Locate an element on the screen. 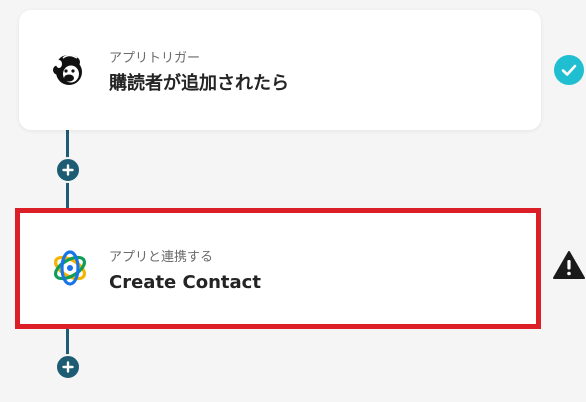  warning-icon is located at coordinates (569, 265).